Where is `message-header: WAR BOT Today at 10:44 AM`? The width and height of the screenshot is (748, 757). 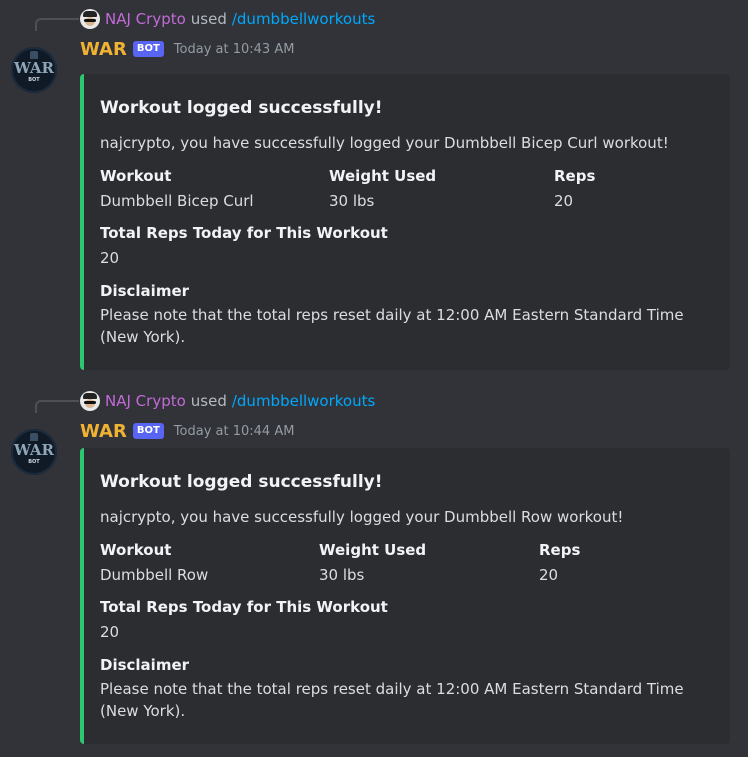
message-header: WAR BOT Today at 10:44 AM is located at coordinates (187, 431).